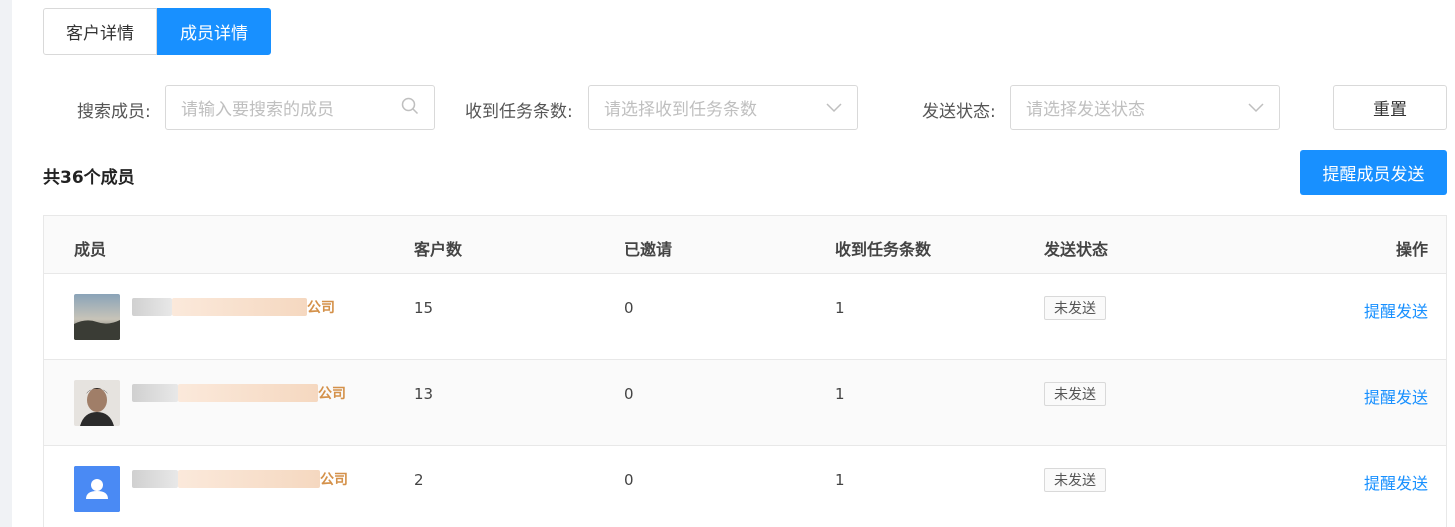 The image size is (1455, 527). What do you see at coordinates (214, 31) in the screenshot?
I see `tab-member-details: 成员详情` at bounding box center [214, 31].